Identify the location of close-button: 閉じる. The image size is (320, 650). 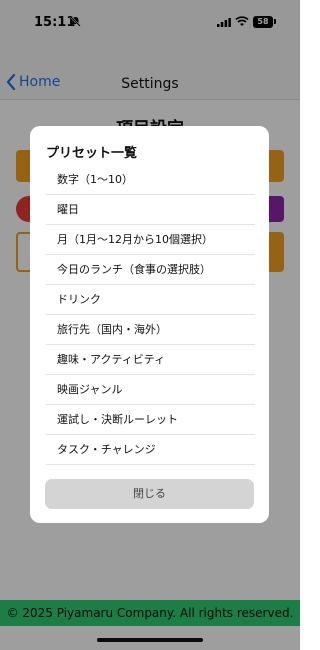
(149, 494).